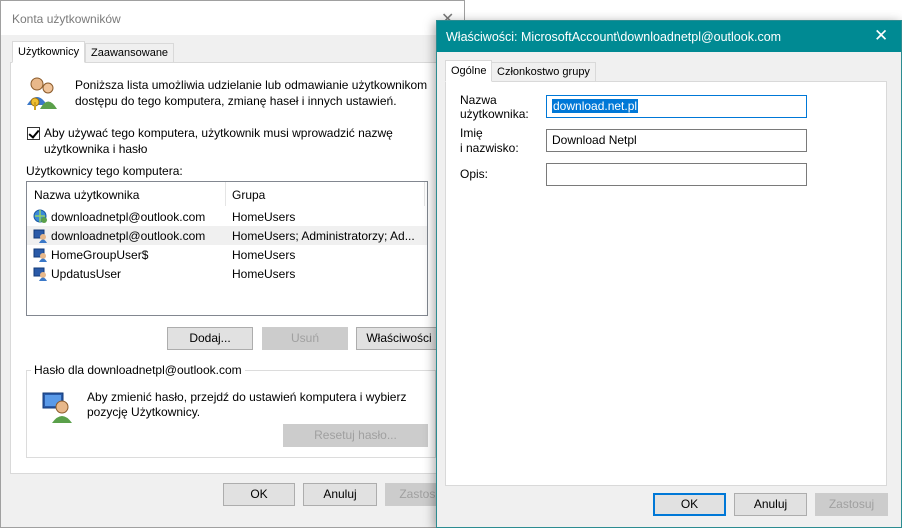 Image resolution: width=902 pixels, height=528 pixels. I want to click on globe-user-icon, so click(40, 216).